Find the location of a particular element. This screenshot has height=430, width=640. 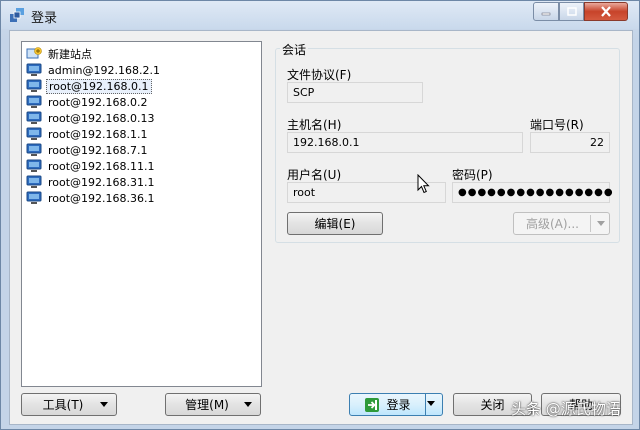

window-title: 登录 is located at coordinates (44, 18).